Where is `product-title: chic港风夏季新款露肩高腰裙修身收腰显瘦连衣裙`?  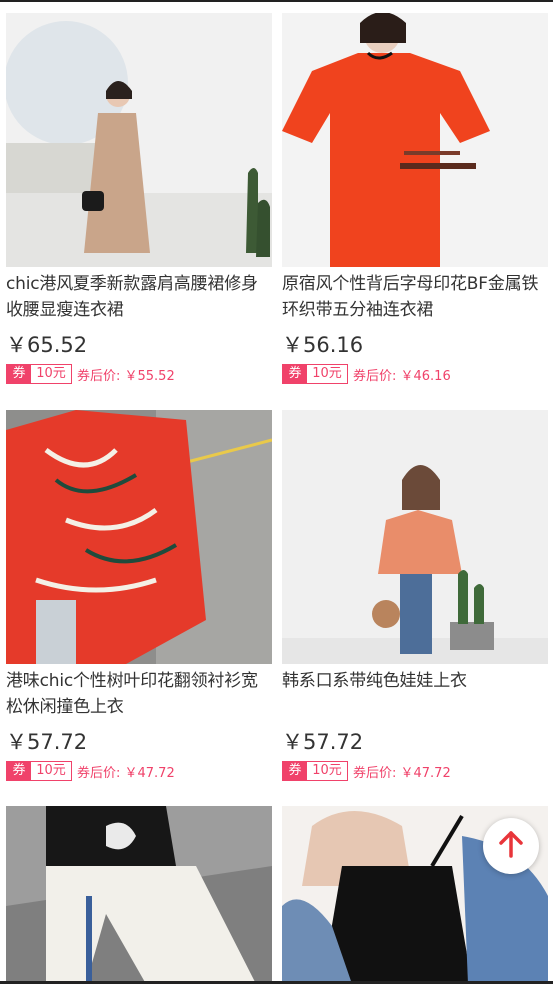 product-title: chic港风夏季新款露肩高腰裙修身收腰显瘦连衣裙 is located at coordinates (139, 297).